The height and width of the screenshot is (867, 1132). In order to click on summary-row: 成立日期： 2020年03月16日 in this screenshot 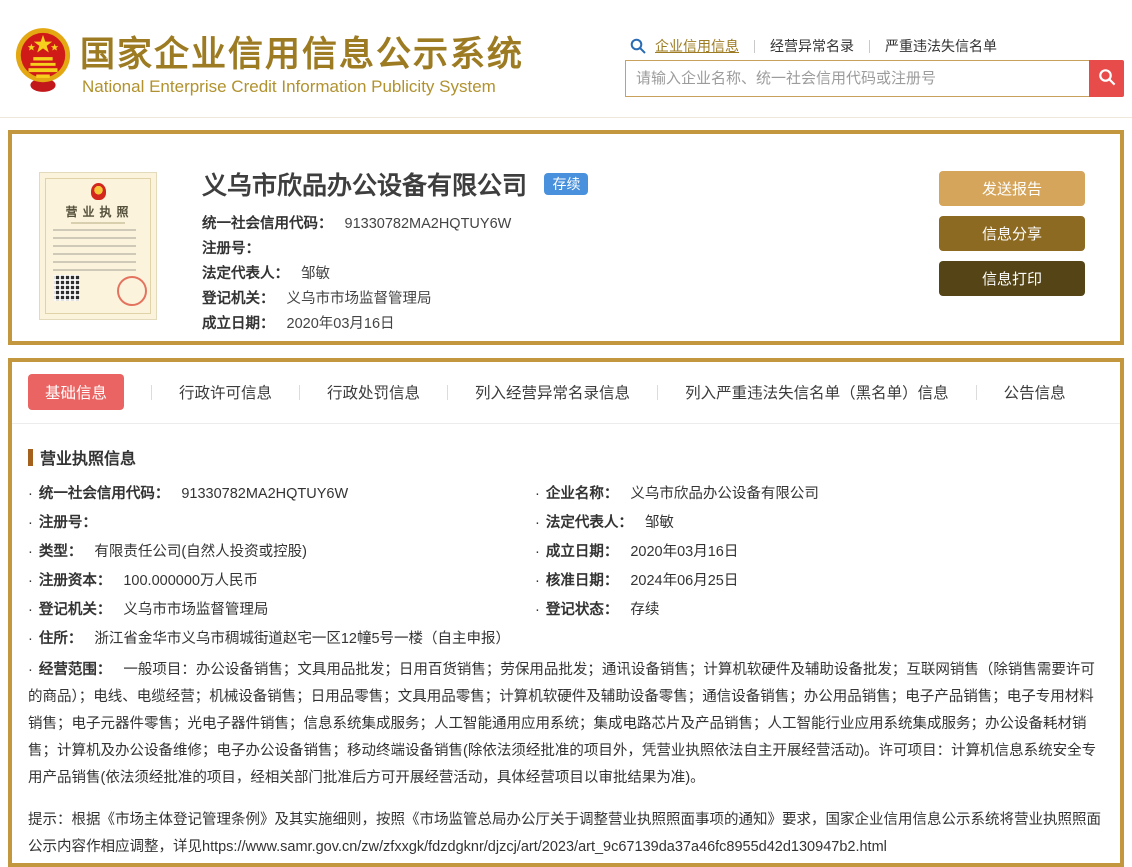, I will do `click(395, 324)`.